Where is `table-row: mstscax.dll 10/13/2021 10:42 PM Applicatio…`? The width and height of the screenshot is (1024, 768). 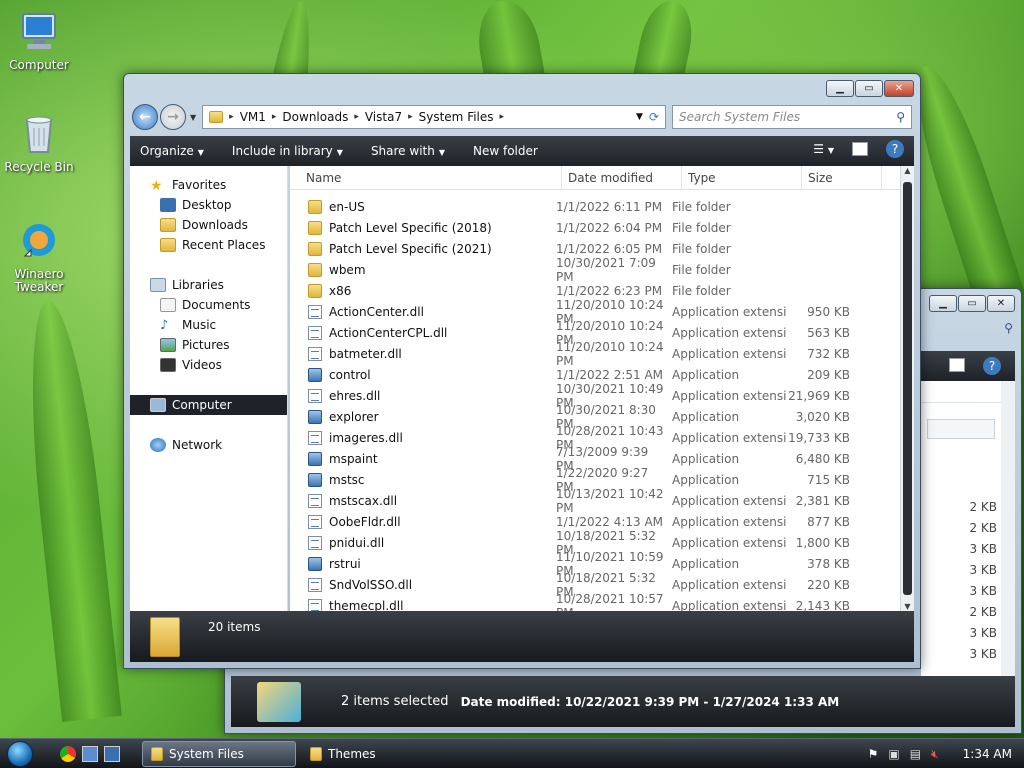 table-row: mstscax.dll 10/13/2021 10:42 PM Applicatio… is located at coordinates (595, 501).